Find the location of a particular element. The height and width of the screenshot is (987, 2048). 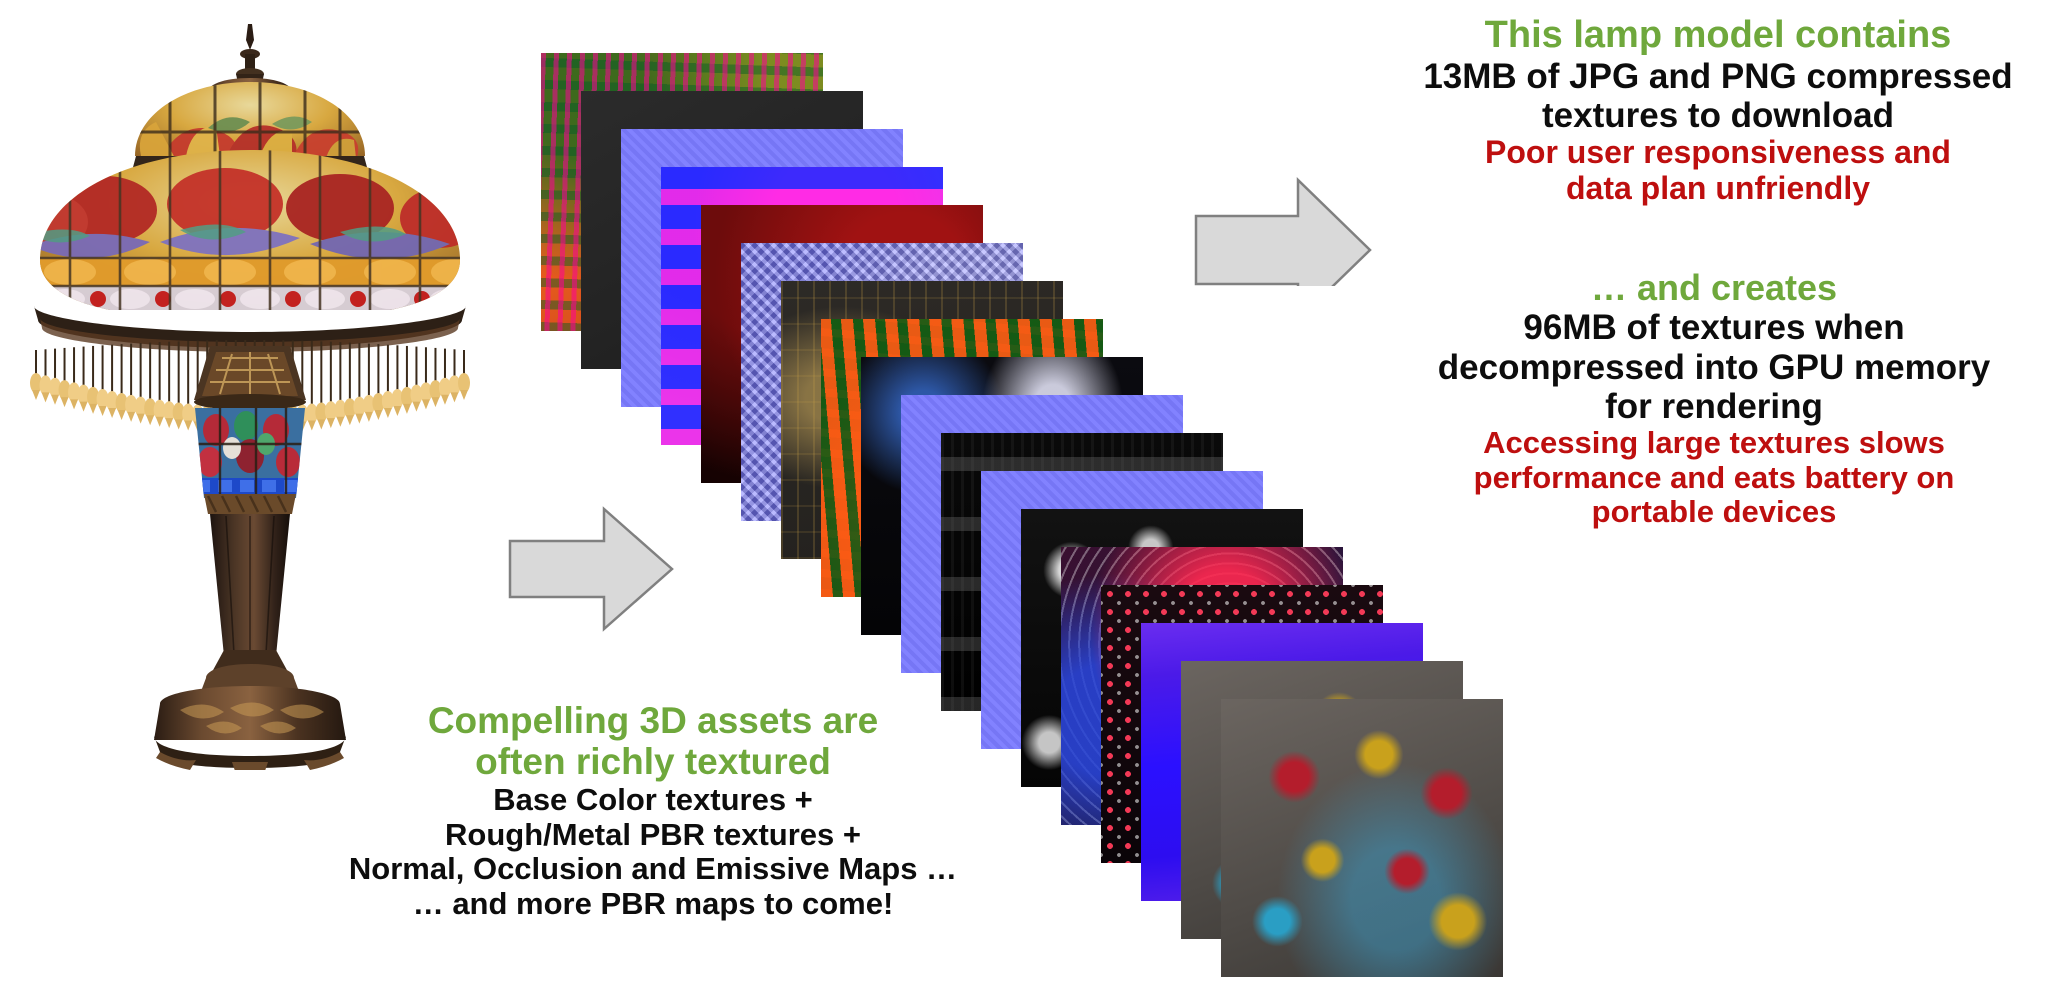

heading-line: This lamp model contains is located at coordinates (1718, 35).